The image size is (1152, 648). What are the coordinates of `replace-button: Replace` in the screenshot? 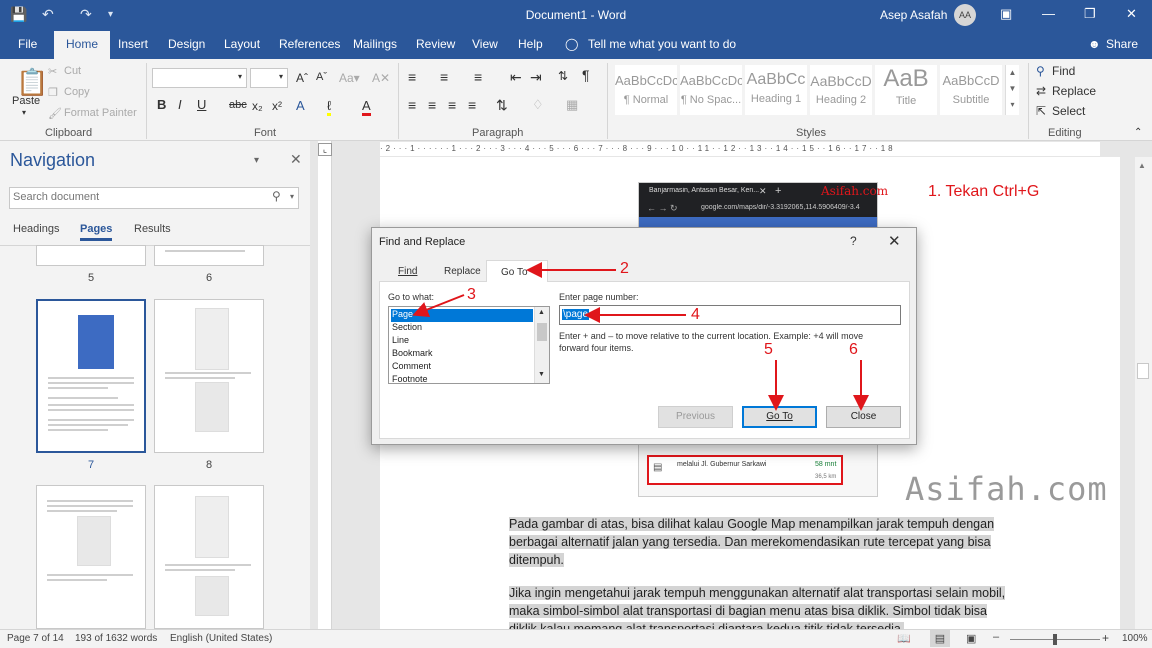 It's located at (1074, 91).